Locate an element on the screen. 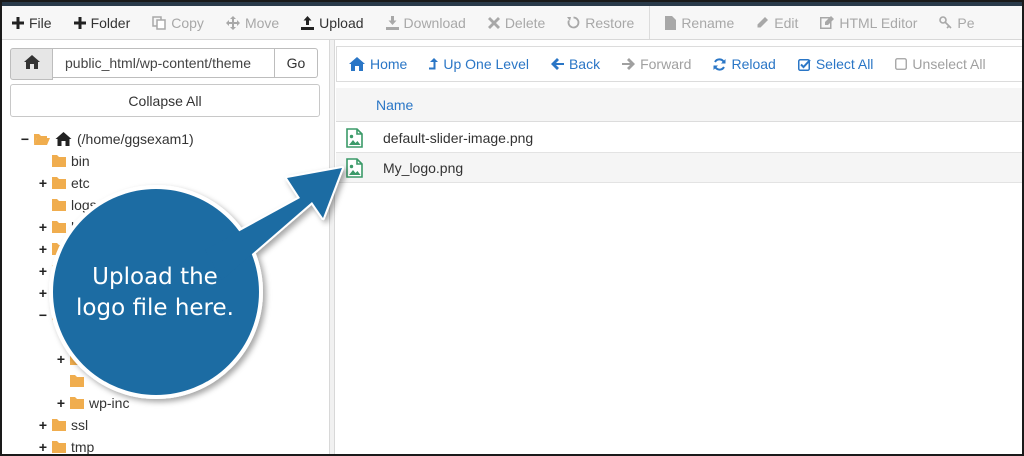 This screenshot has width=1024, height=456. forward-button: Forward is located at coordinates (656, 64).